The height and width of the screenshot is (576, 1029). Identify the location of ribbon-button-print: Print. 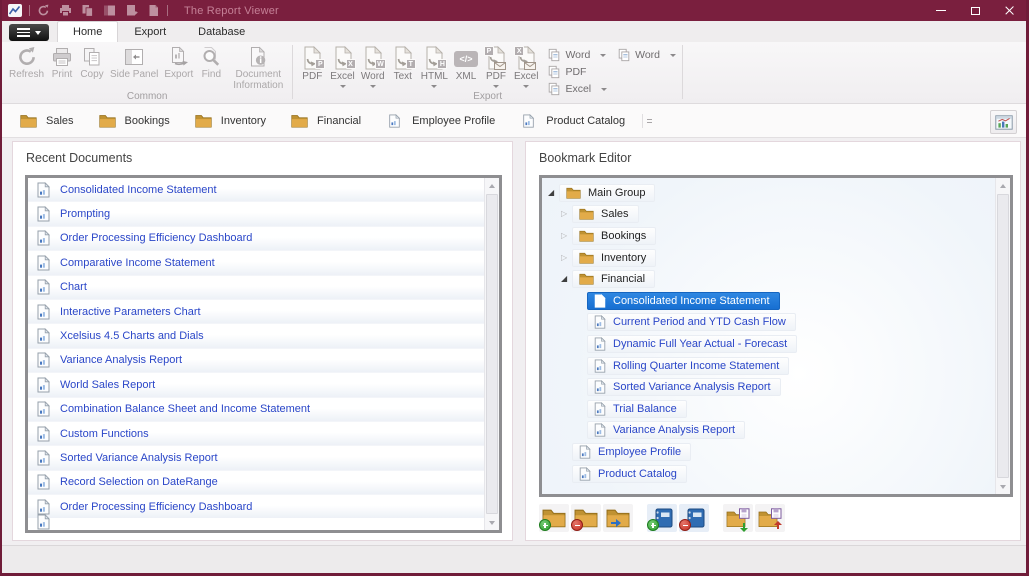
(62, 62).